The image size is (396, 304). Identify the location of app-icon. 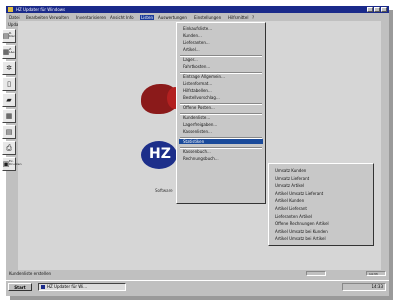
(10, 9).